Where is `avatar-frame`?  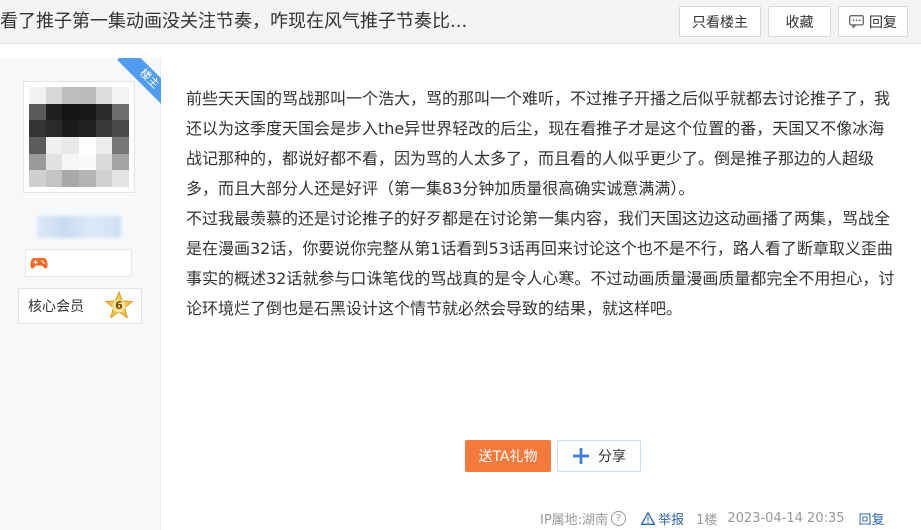 avatar-frame is located at coordinates (79, 137).